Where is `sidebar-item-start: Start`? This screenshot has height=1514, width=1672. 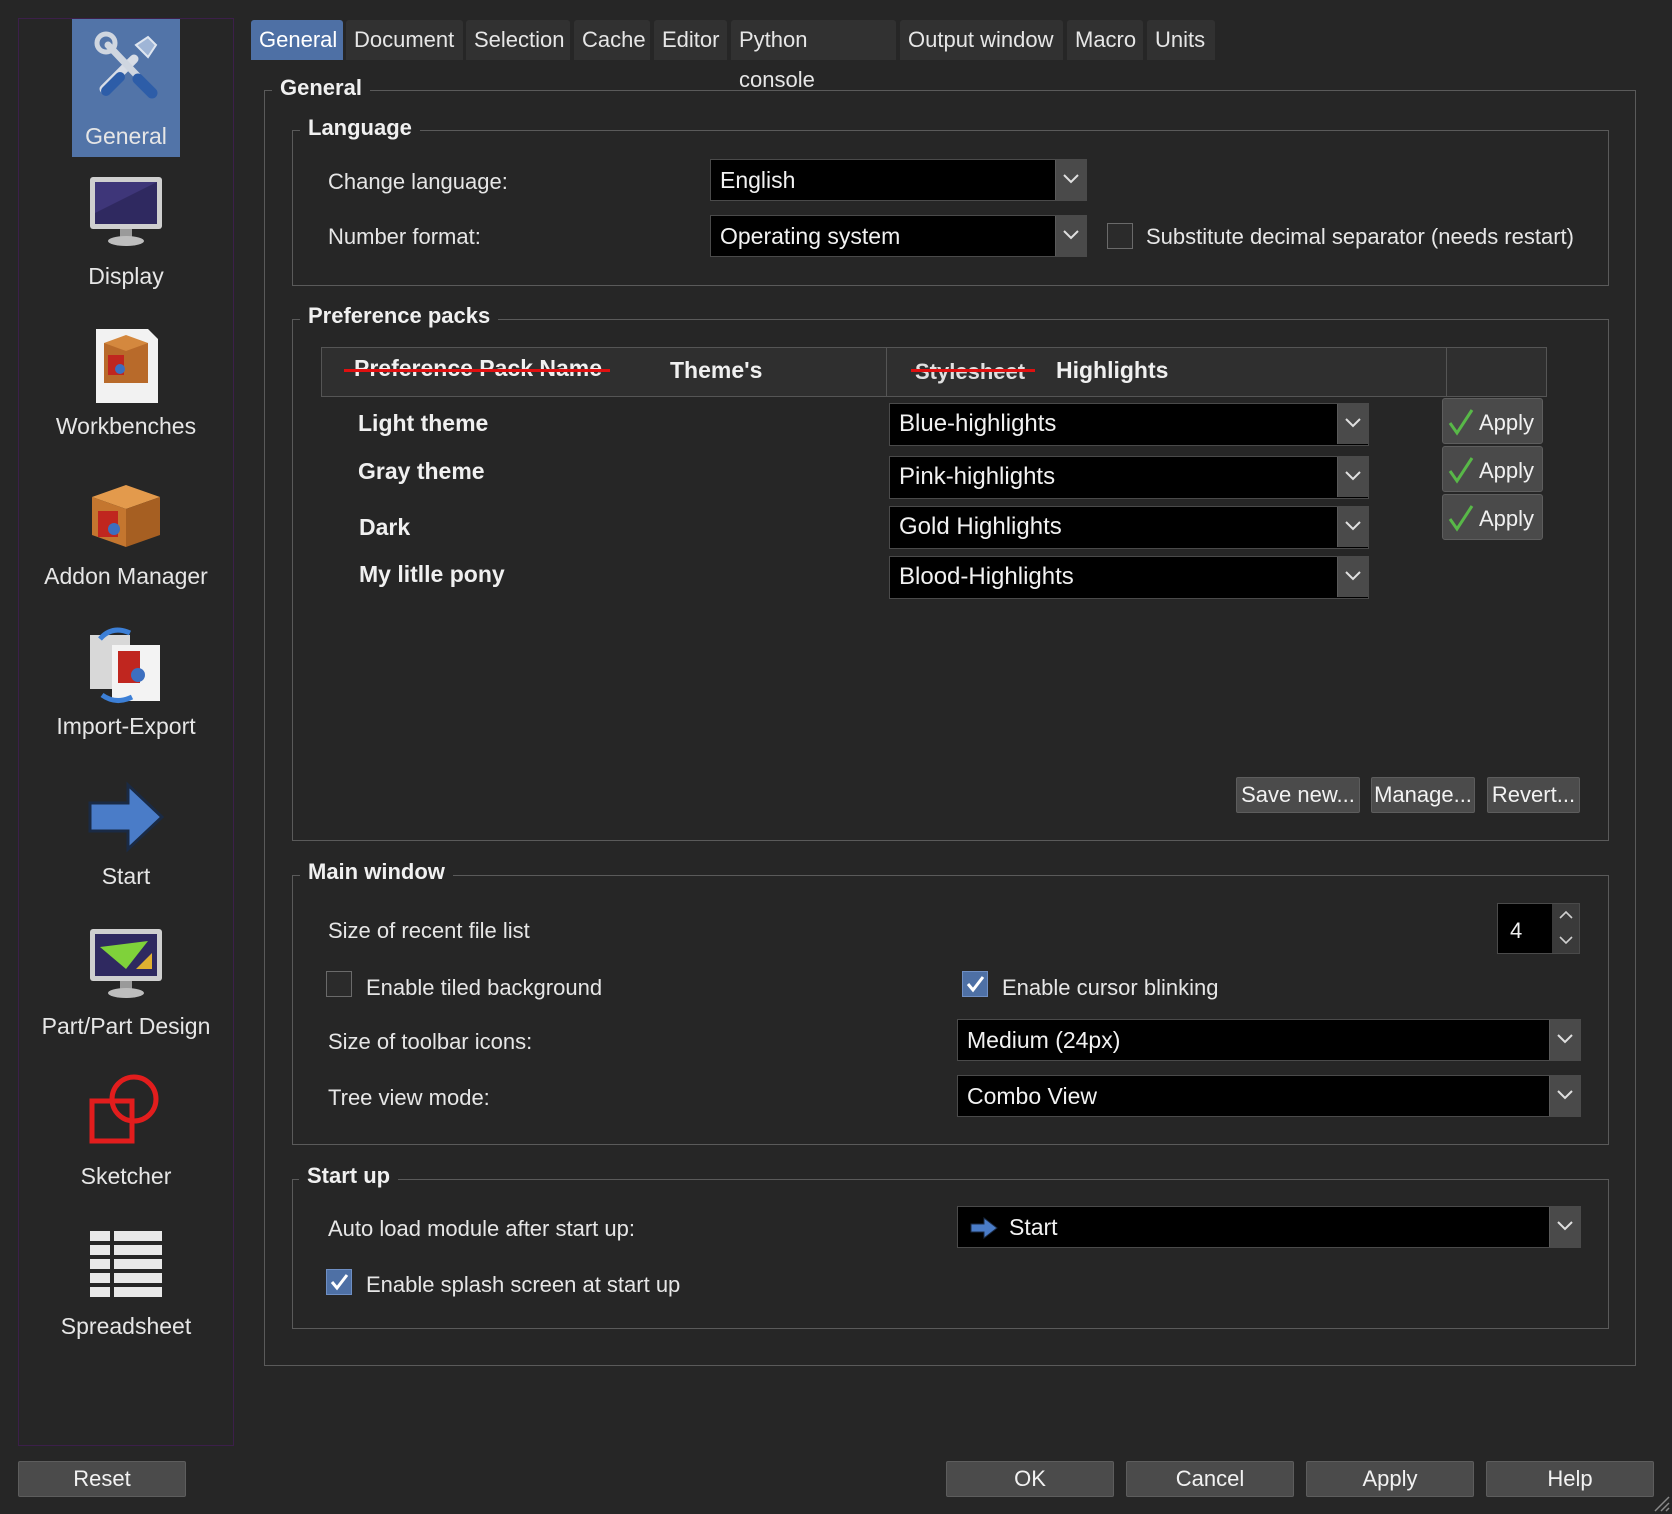
sidebar-item-start: Start is located at coordinates (126, 844).